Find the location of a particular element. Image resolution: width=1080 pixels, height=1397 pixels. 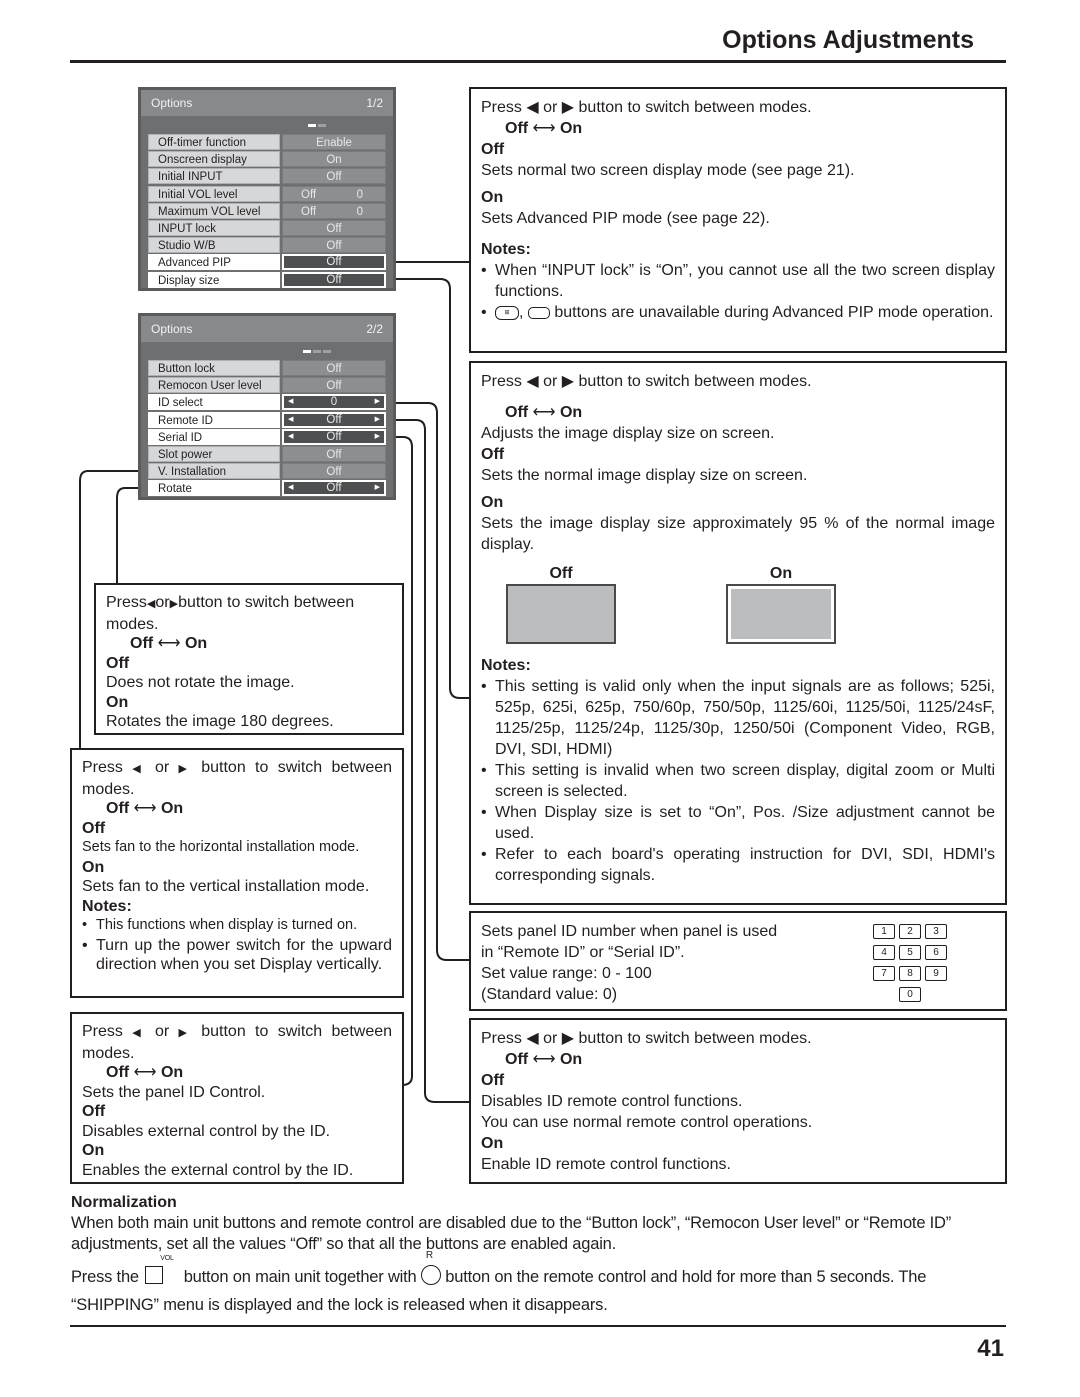

screen-reduced-illustration is located at coordinates (781, 614).